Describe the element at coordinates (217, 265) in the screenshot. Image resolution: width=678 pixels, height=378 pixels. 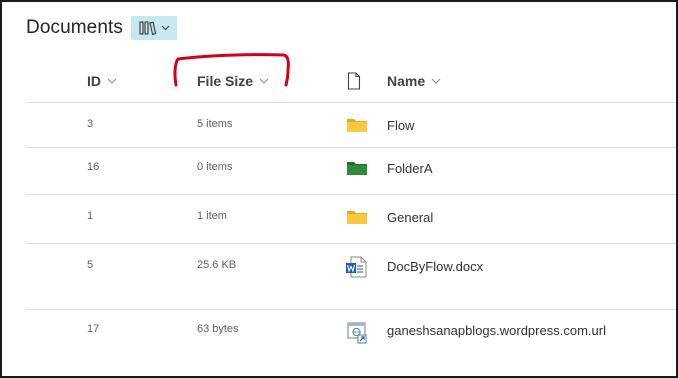
I see `cell-file-size: 25.6 KB` at that location.